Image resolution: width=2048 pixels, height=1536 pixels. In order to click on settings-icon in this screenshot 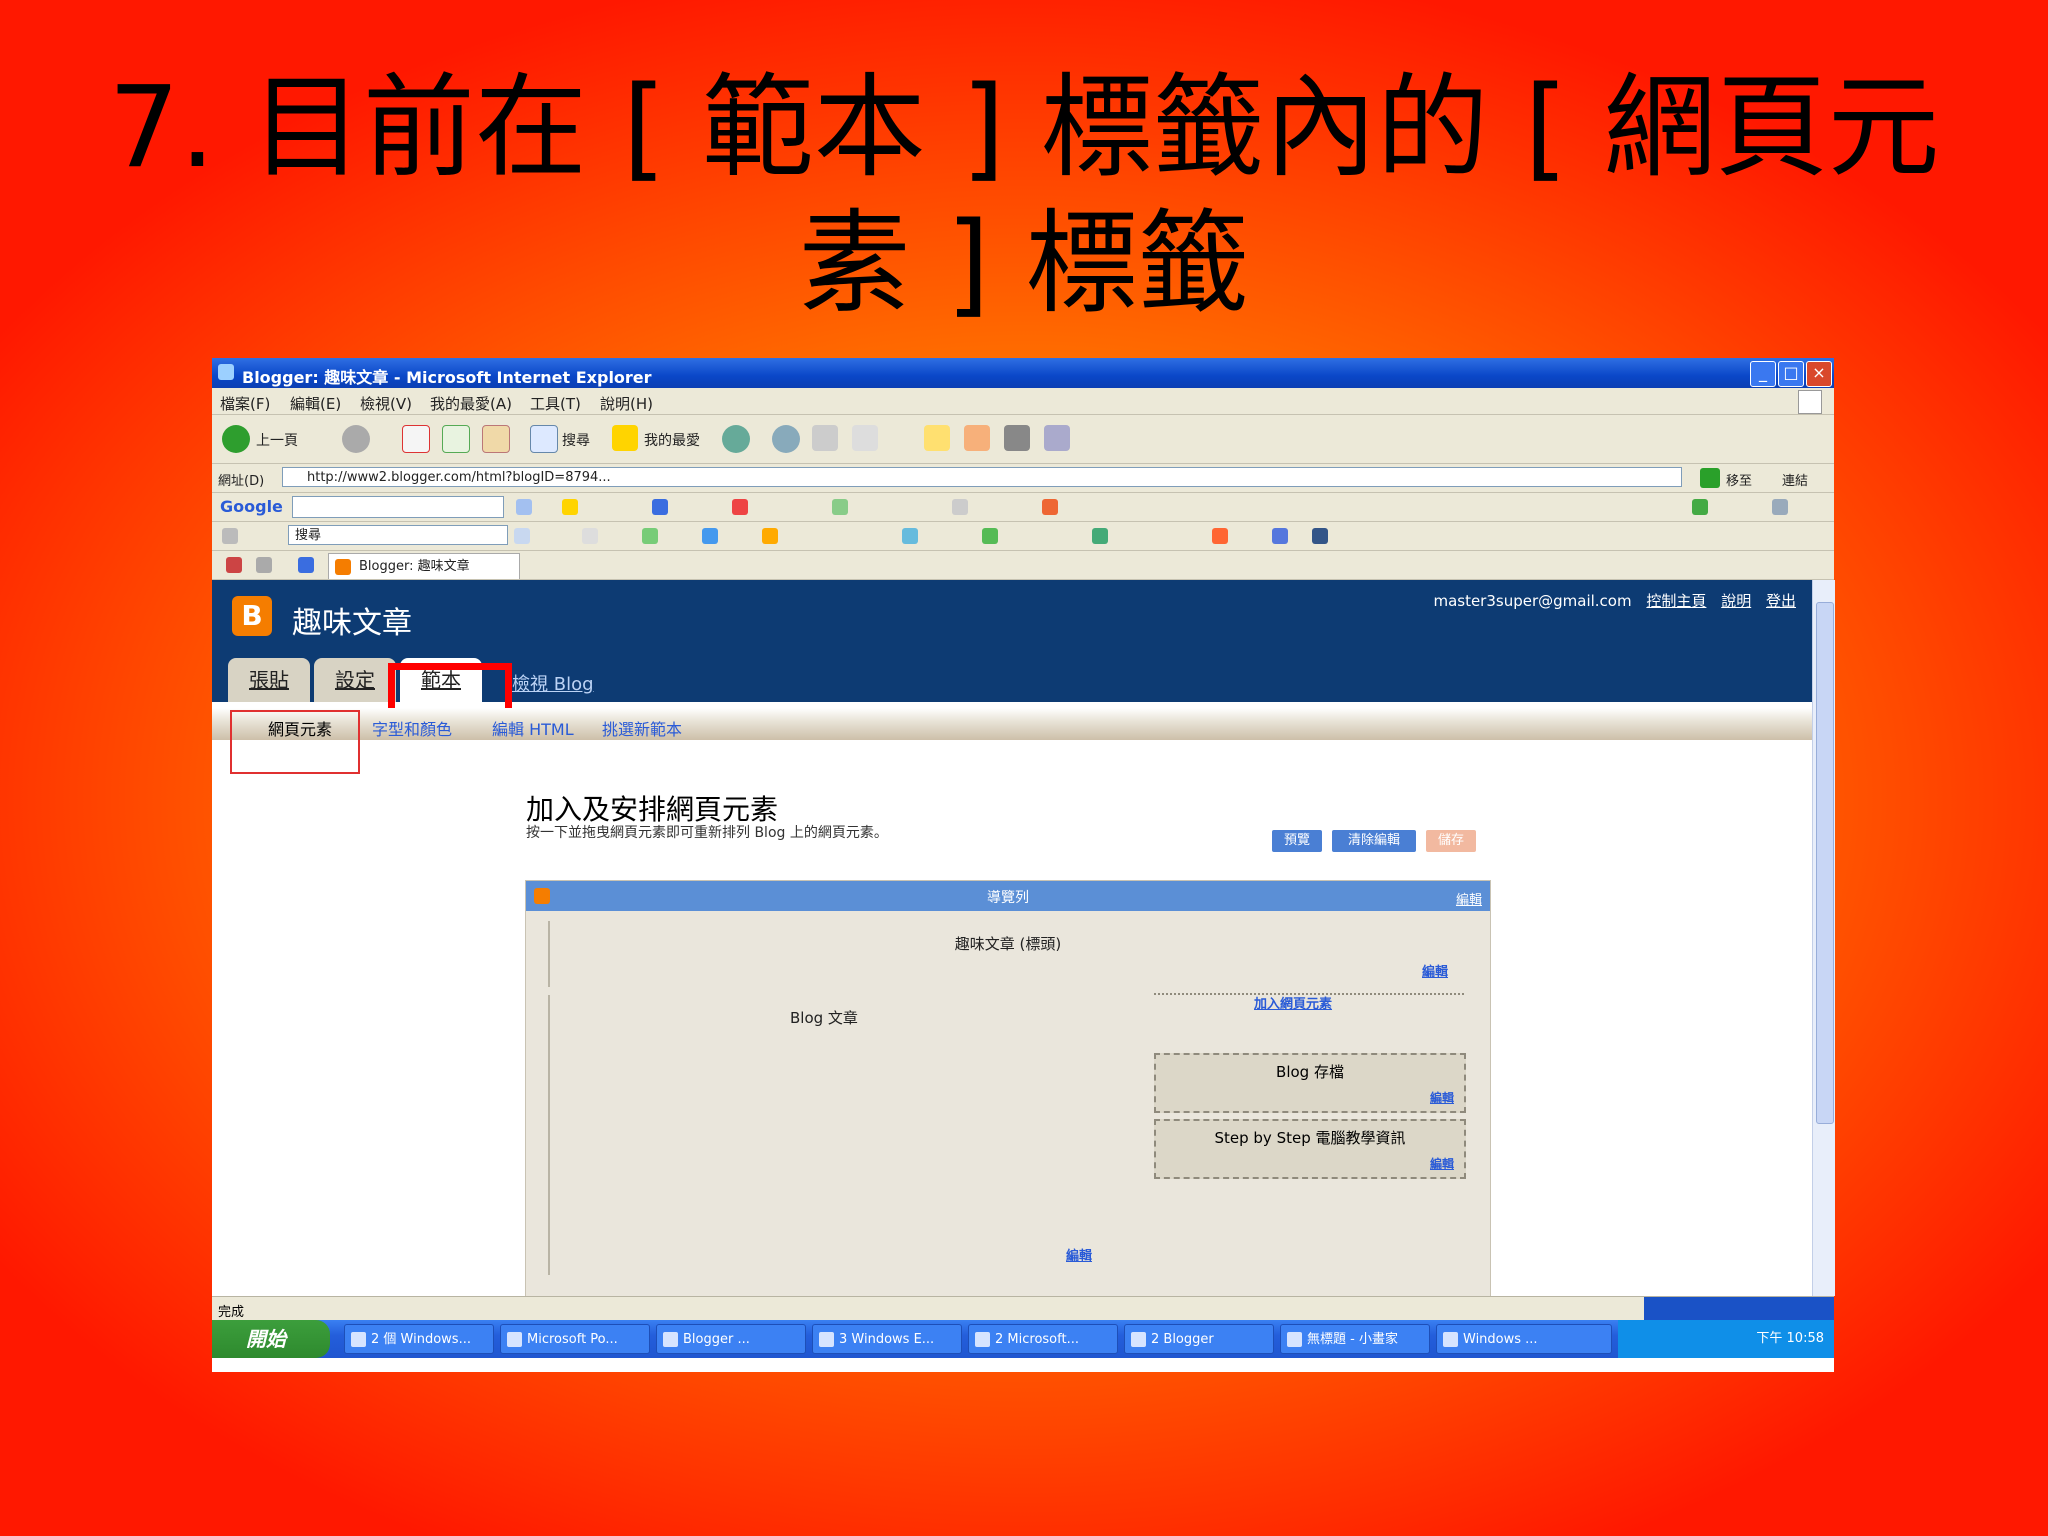, I will do `click(1780, 507)`.